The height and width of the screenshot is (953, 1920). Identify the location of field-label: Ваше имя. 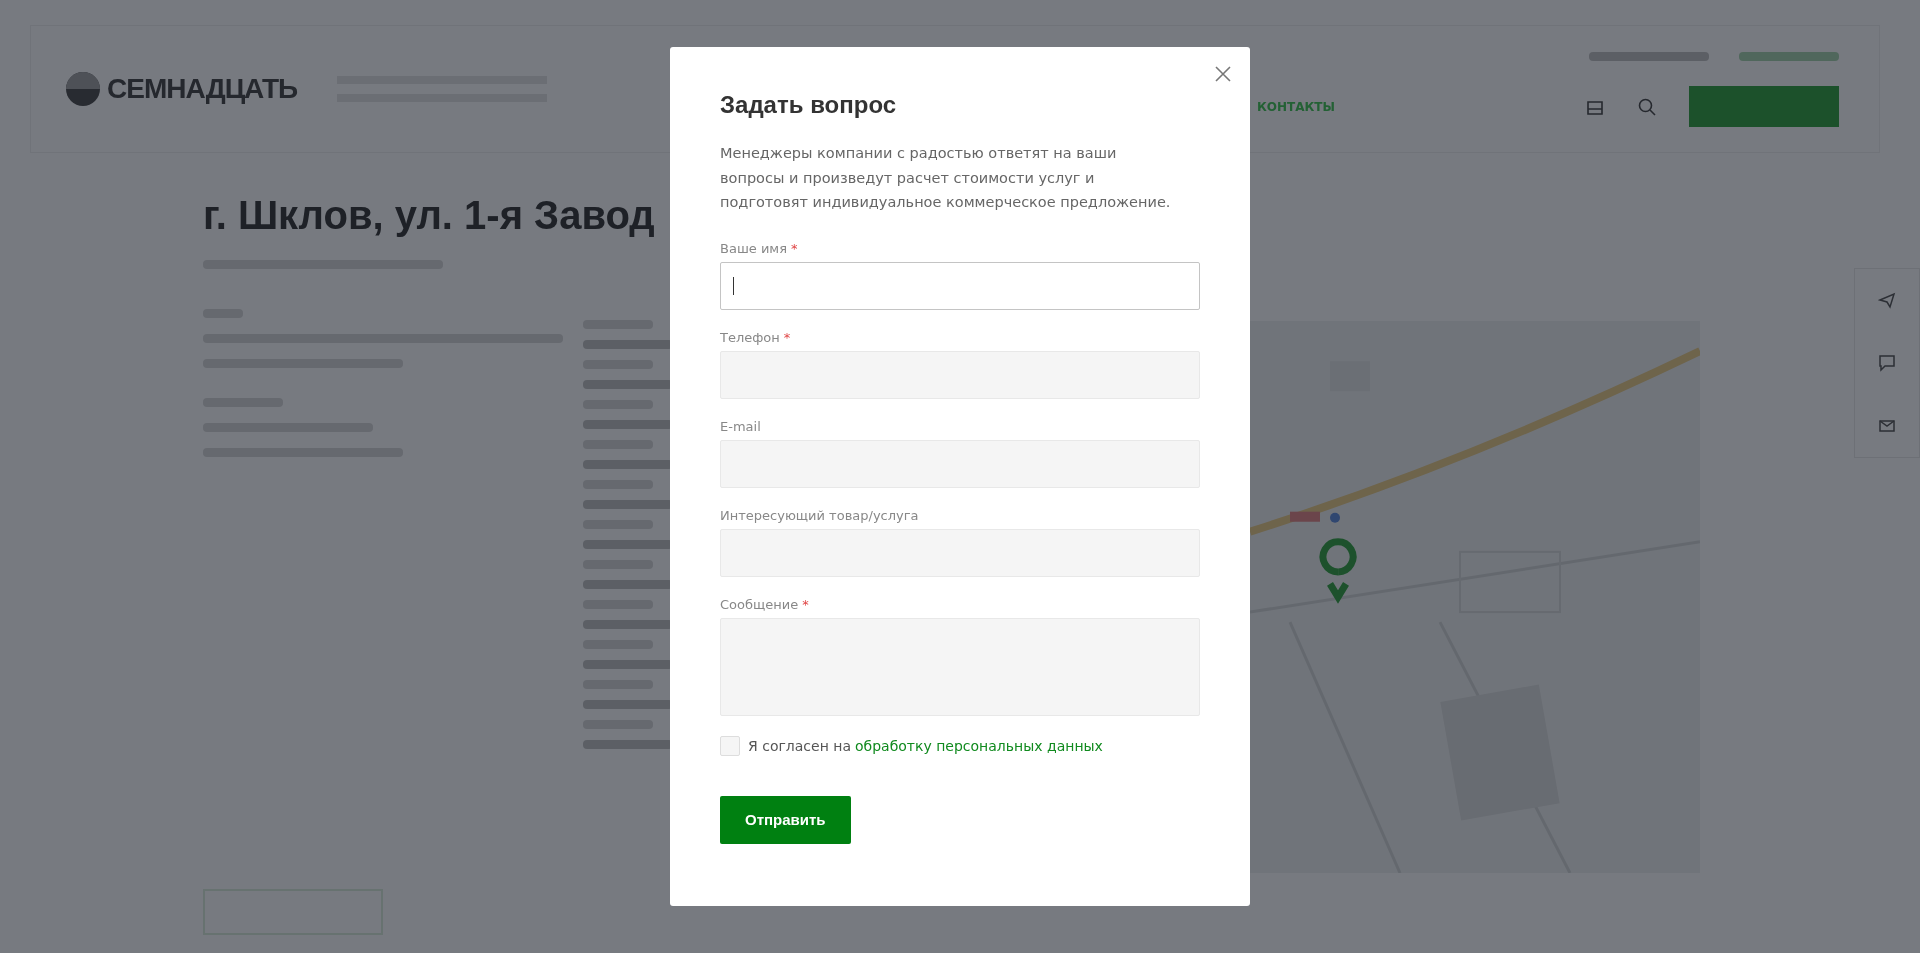
(753, 248).